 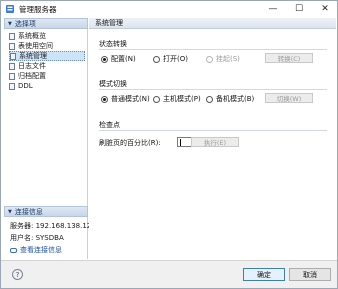 I want to click on radio-label: 备机模式(B), so click(x=235, y=99).